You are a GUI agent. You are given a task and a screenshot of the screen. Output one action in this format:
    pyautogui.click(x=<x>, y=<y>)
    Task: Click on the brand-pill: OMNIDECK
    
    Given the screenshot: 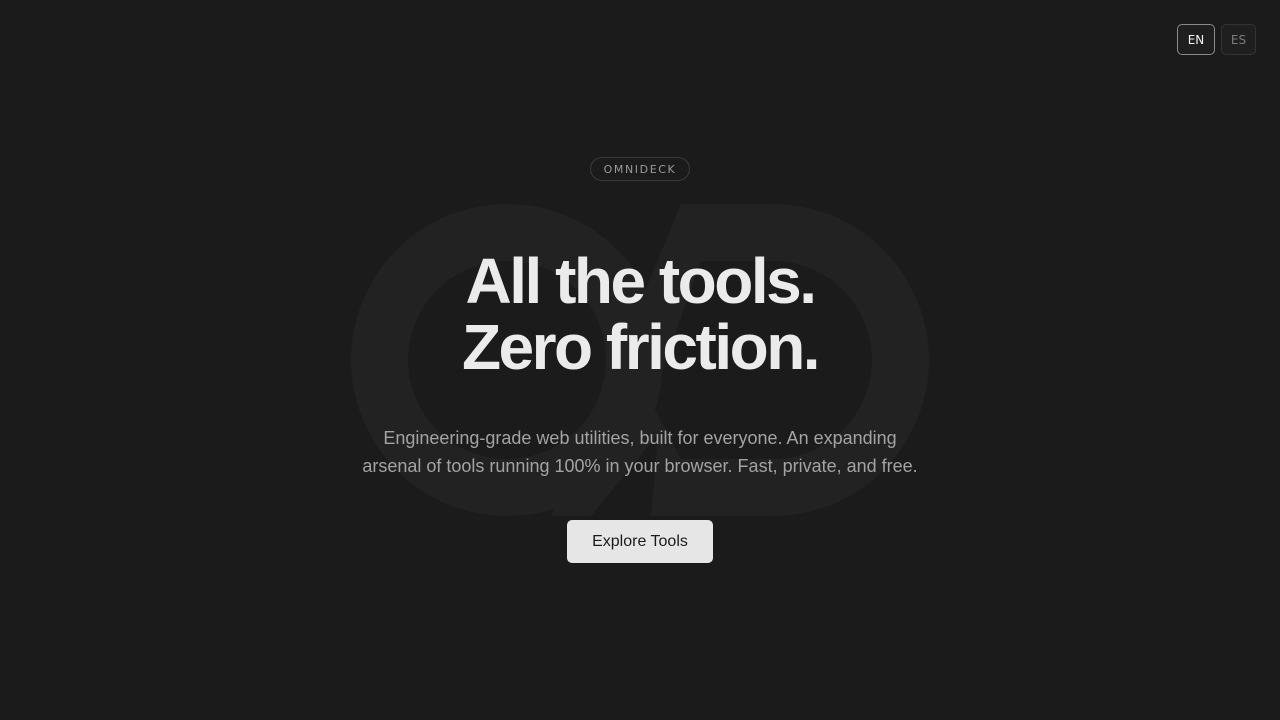 What is the action you would take?
    pyautogui.click(x=640, y=169)
    